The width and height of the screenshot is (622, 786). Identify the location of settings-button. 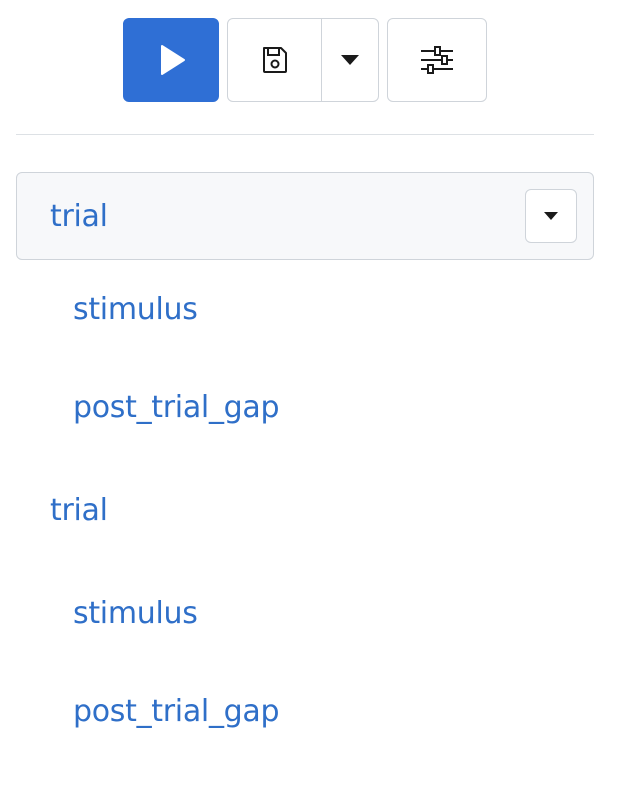
(437, 60).